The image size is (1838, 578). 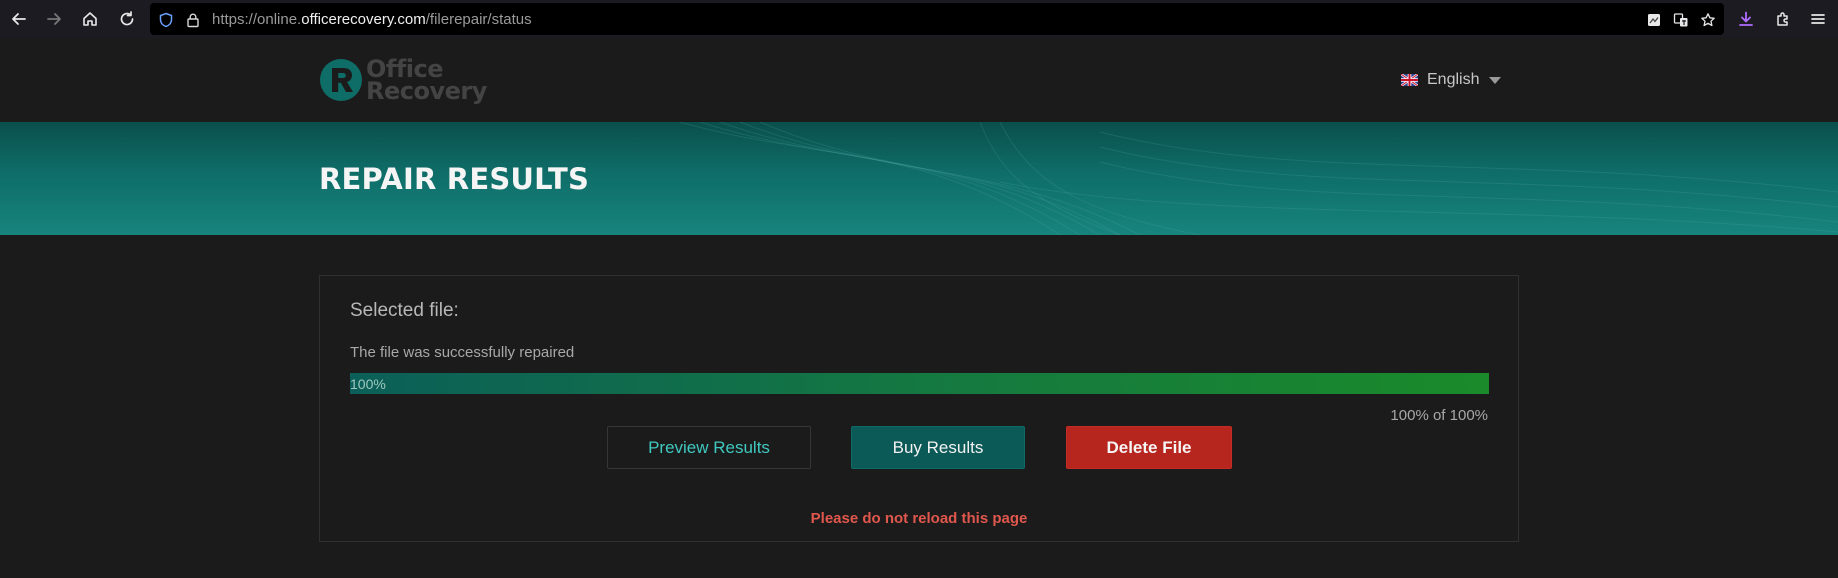 What do you see at coordinates (341, 80) in the screenshot?
I see `logo-mark-icon` at bounding box center [341, 80].